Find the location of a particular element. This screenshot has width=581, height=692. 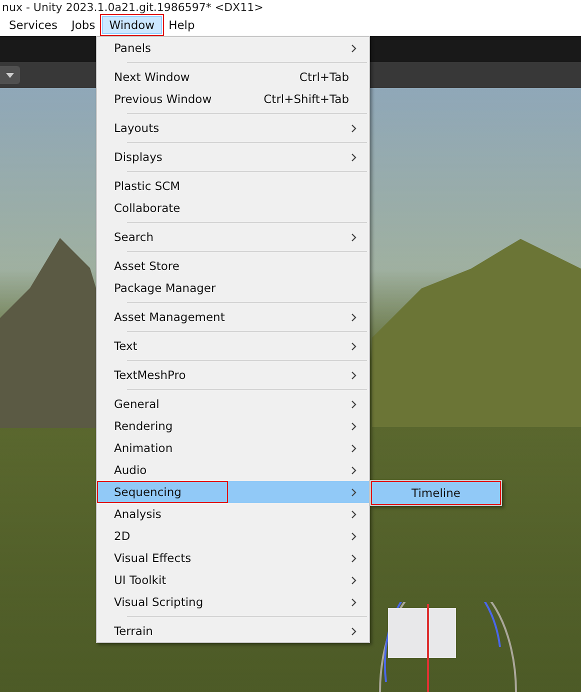

menu-item-label: Collaborate is located at coordinates (146, 208).